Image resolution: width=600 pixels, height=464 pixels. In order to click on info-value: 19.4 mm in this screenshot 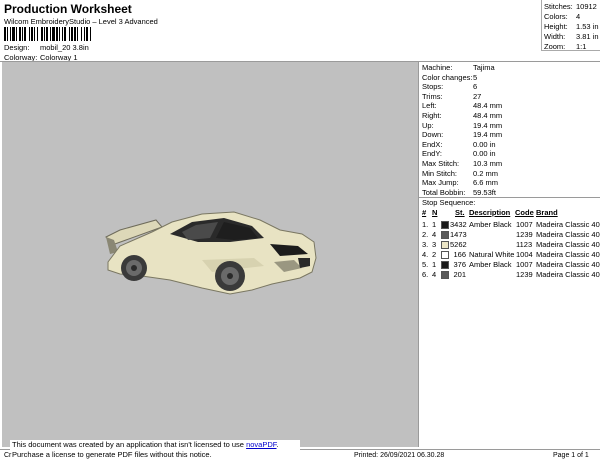, I will do `click(488, 125)`.